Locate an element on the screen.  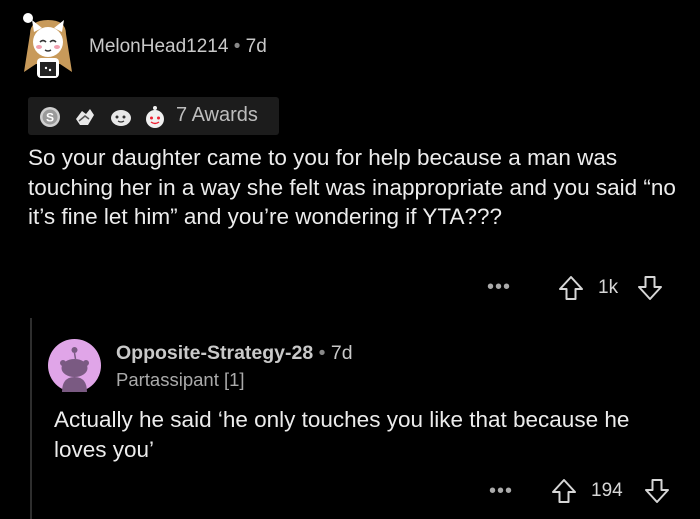
svg-text: S is located at coordinates (50, 118).